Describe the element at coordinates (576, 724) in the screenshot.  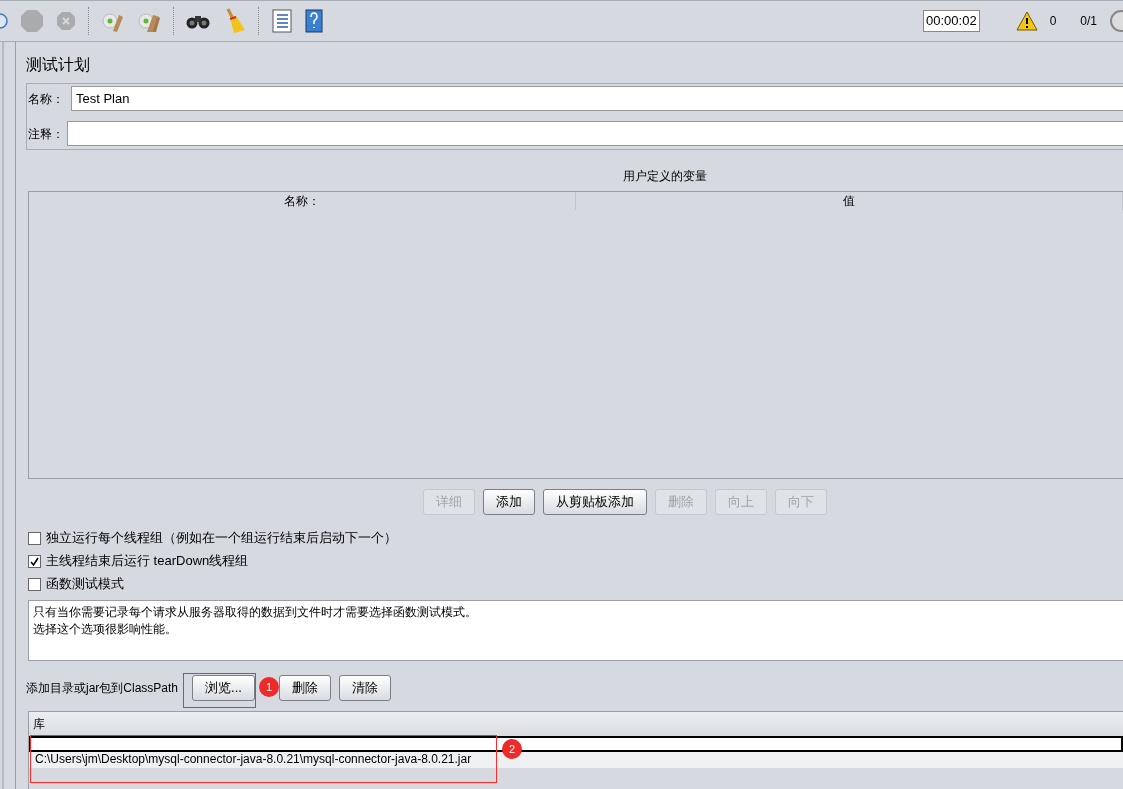
I see `column-header: 库` at that location.